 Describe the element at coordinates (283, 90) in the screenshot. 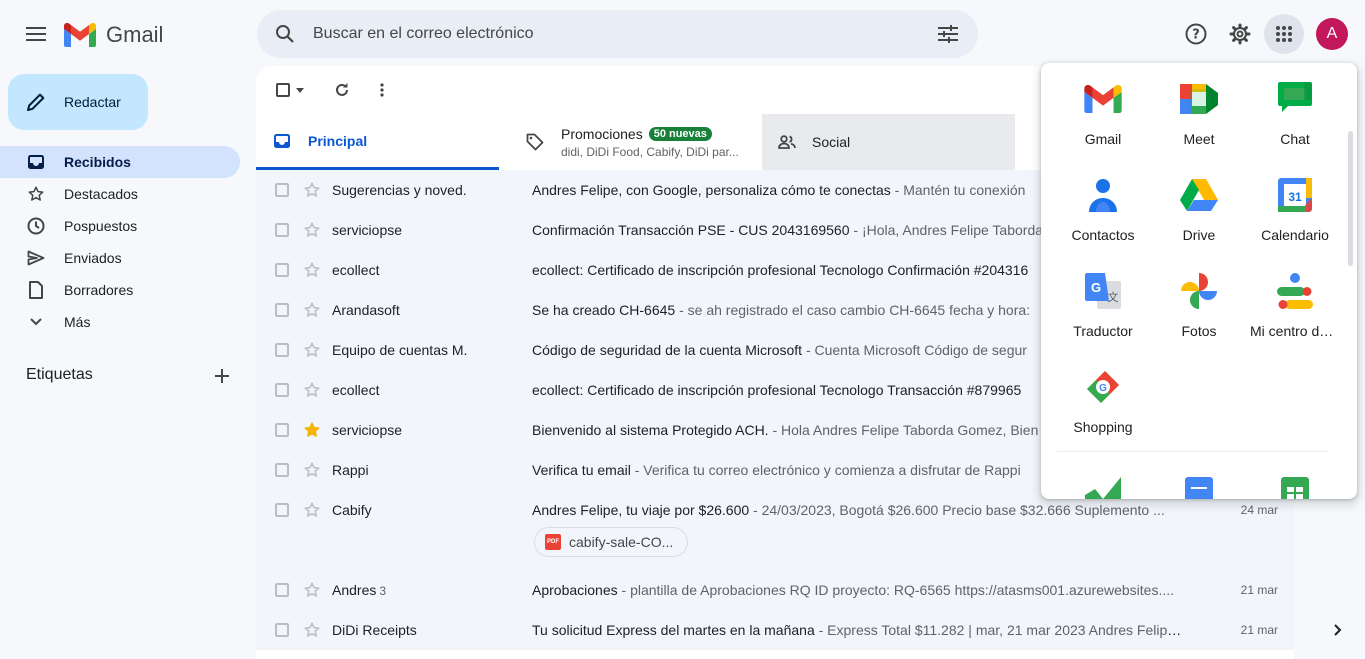

I see `select-all-checkbox` at that location.